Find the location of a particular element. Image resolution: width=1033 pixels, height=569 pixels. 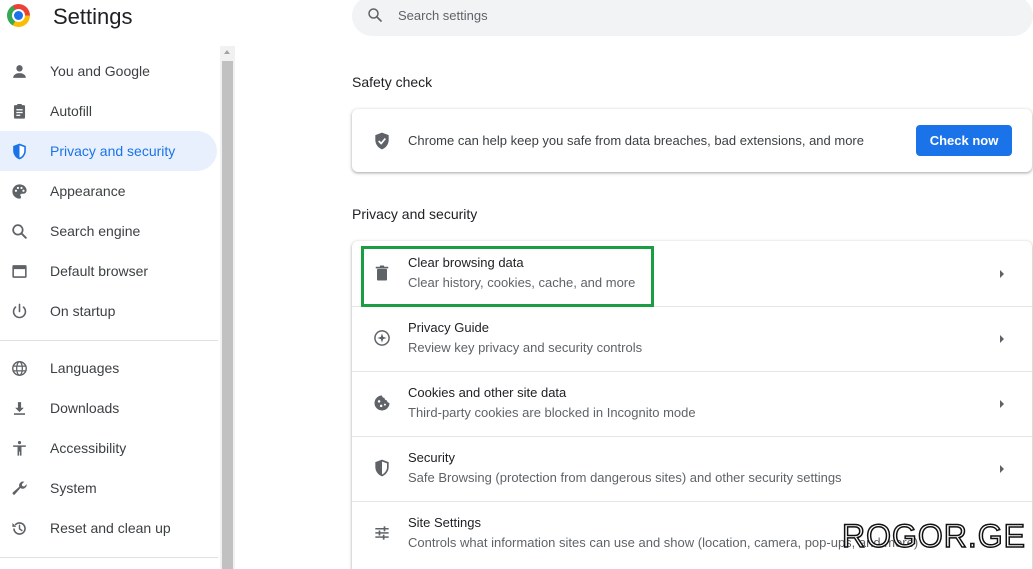

row-title: Clear browsing data is located at coordinates (466, 262).